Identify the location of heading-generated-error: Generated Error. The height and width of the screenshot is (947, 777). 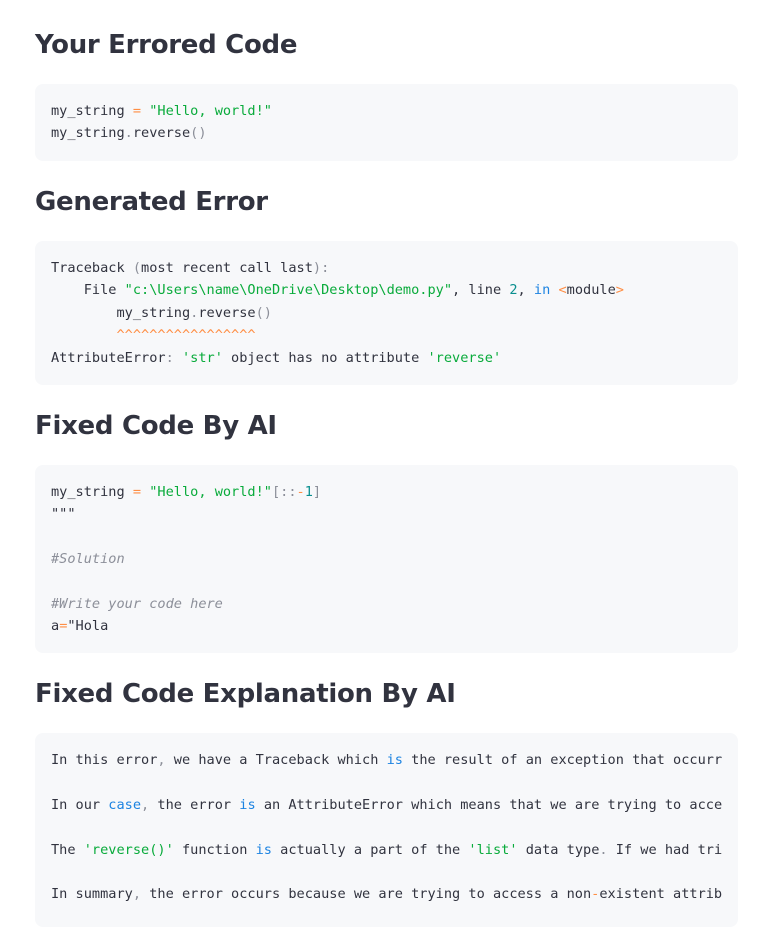
(151, 202).